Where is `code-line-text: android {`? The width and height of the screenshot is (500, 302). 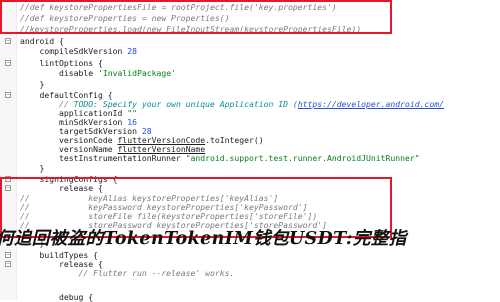 code-line-text: android { is located at coordinates (42, 41).